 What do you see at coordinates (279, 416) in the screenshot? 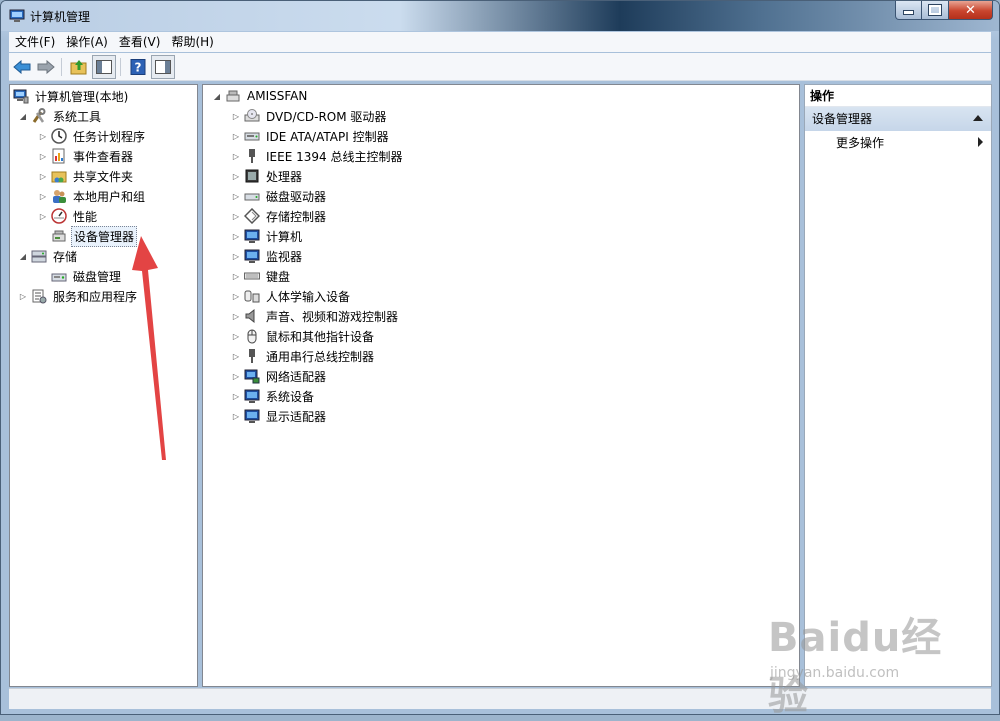
I see `device-category-display: ▷ 显示适配器` at bounding box center [279, 416].